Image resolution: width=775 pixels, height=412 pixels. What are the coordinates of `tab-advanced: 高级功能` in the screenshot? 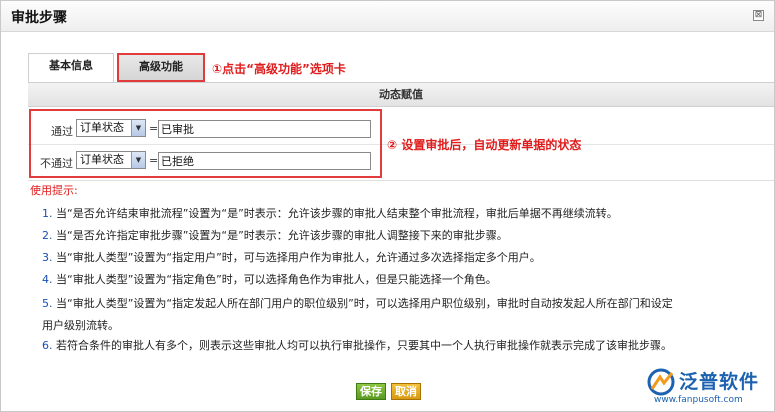 It's located at (161, 67).